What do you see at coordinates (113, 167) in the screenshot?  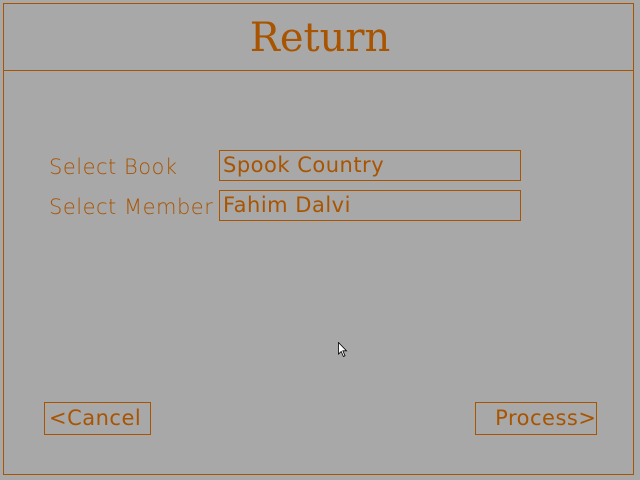 I see `select-book-label: Select Book` at bounding box center [113, 167].